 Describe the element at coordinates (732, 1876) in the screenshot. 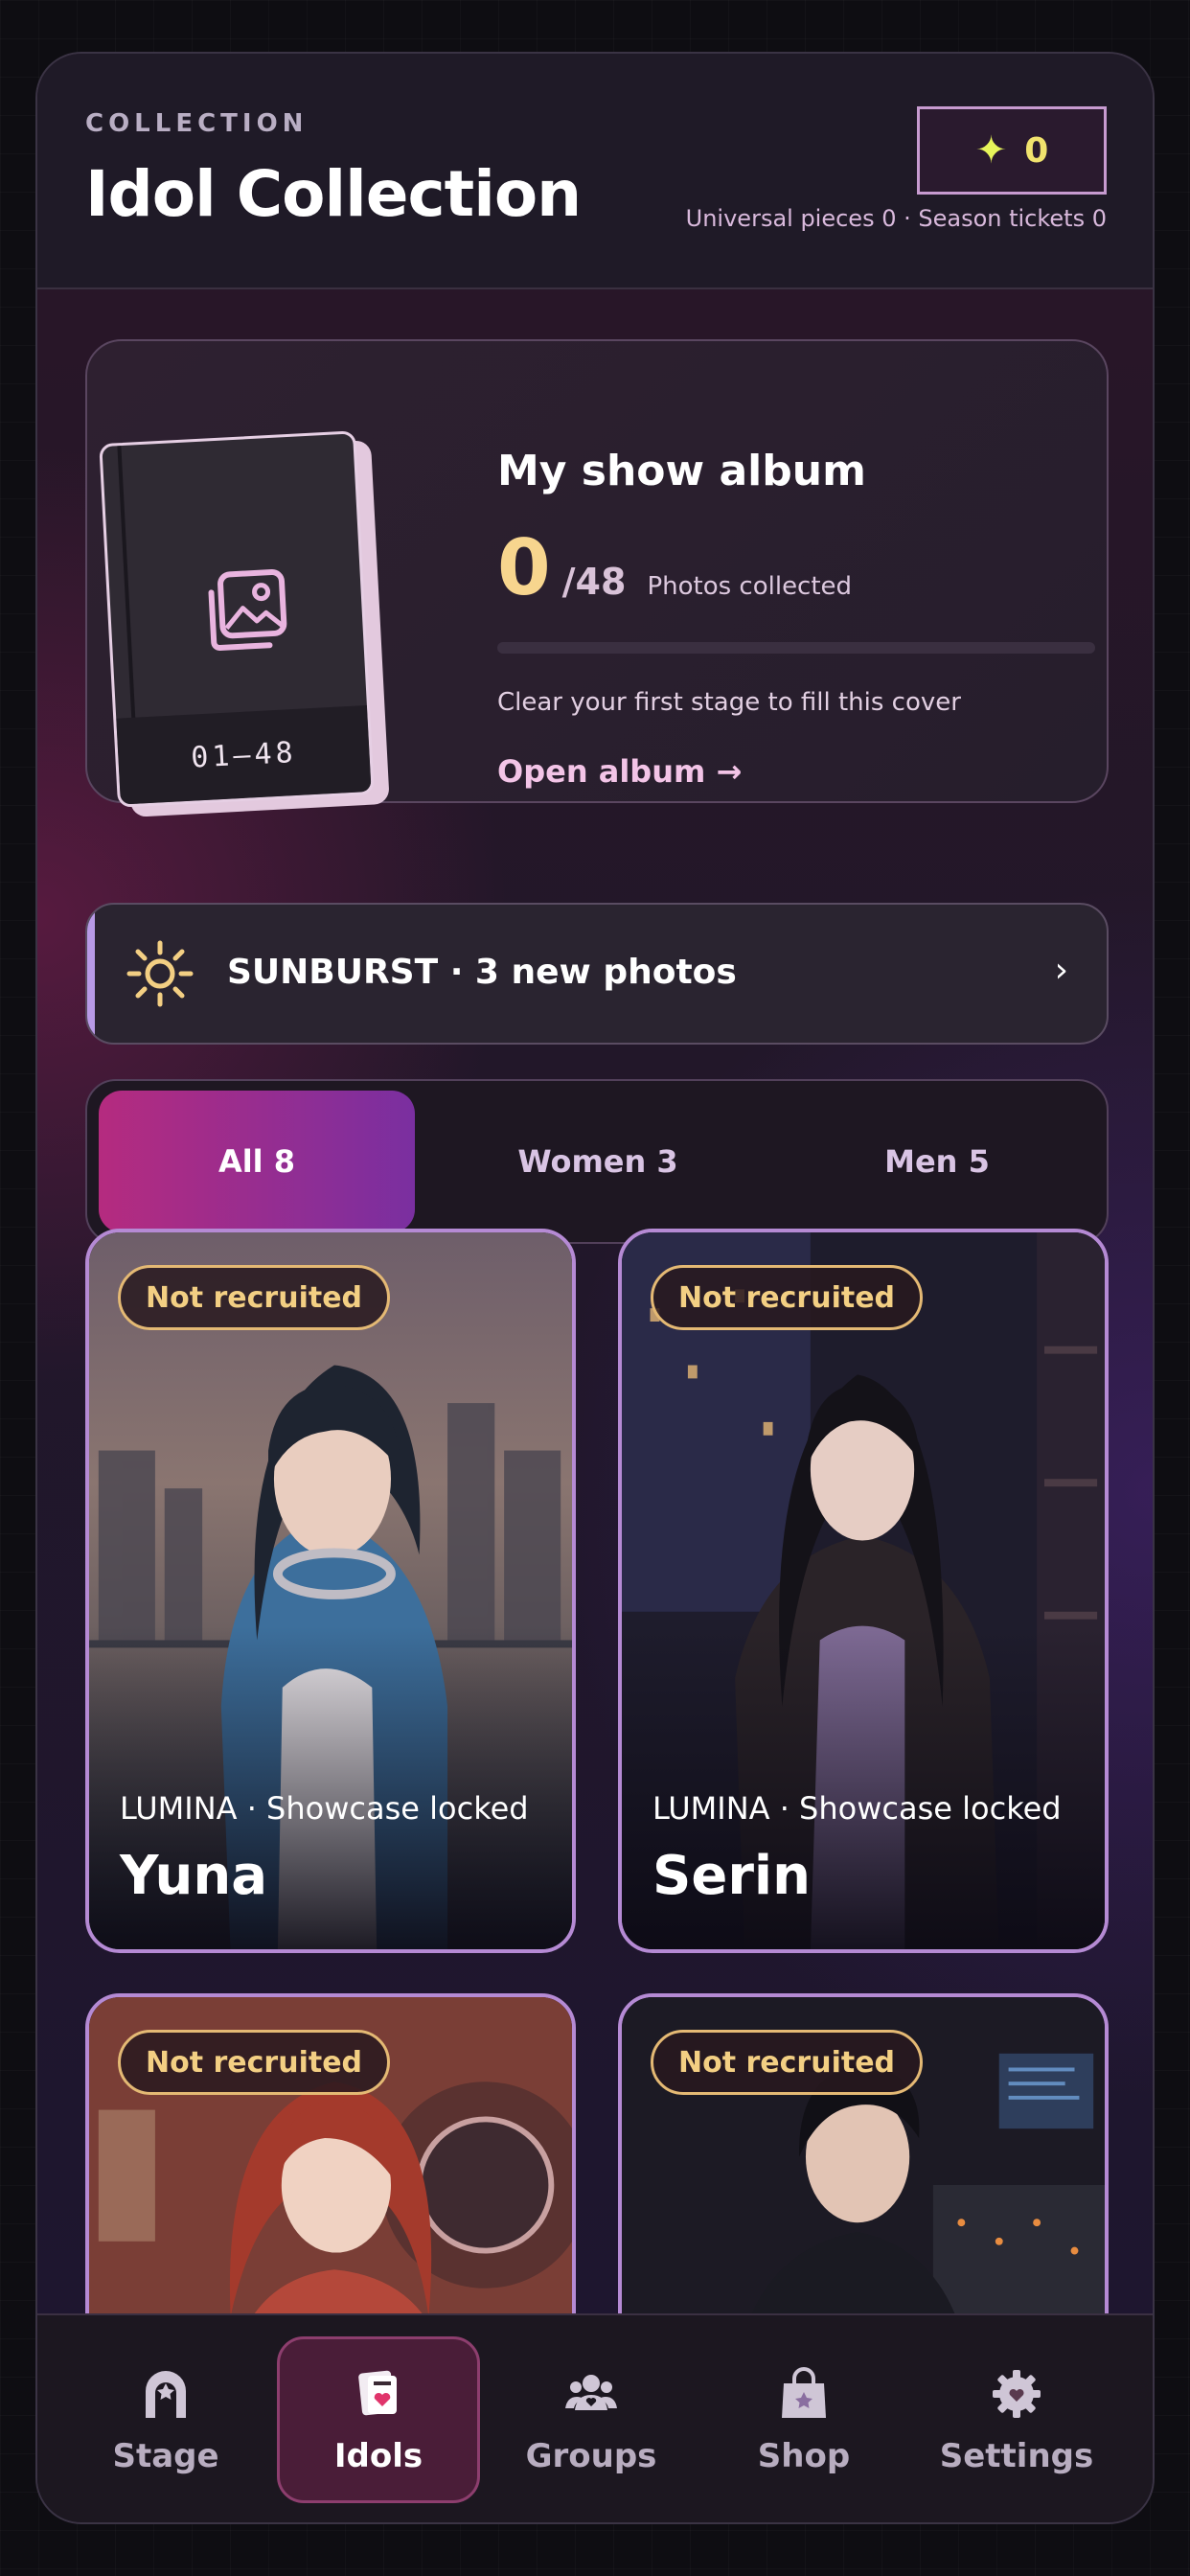

I see `idol-name: Serin` at that location.